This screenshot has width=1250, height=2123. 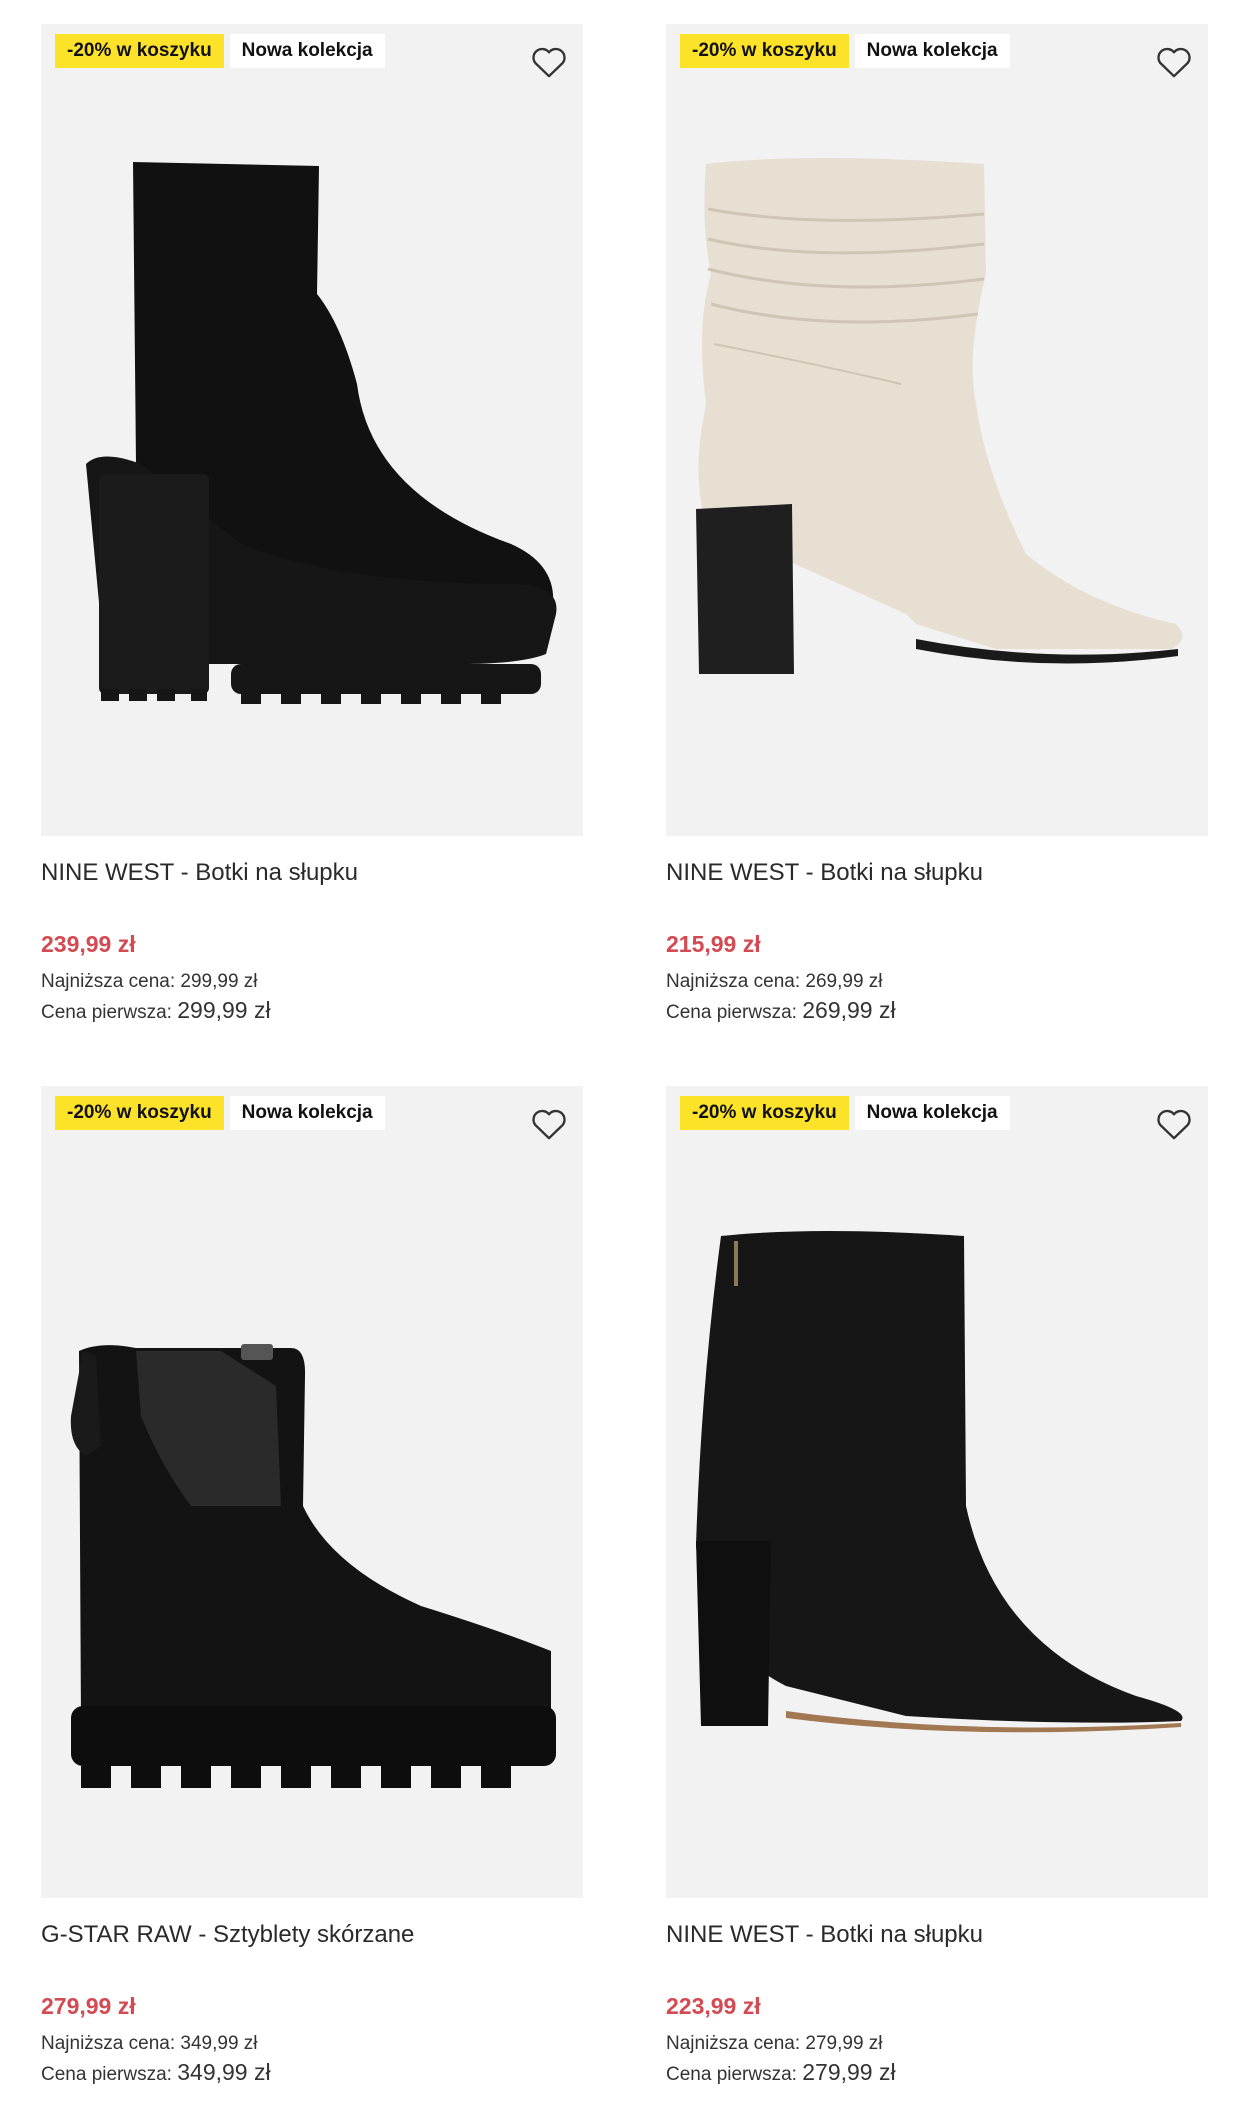 I want to click on product-price: 279,99 zł, so click(x=88, y=2006).